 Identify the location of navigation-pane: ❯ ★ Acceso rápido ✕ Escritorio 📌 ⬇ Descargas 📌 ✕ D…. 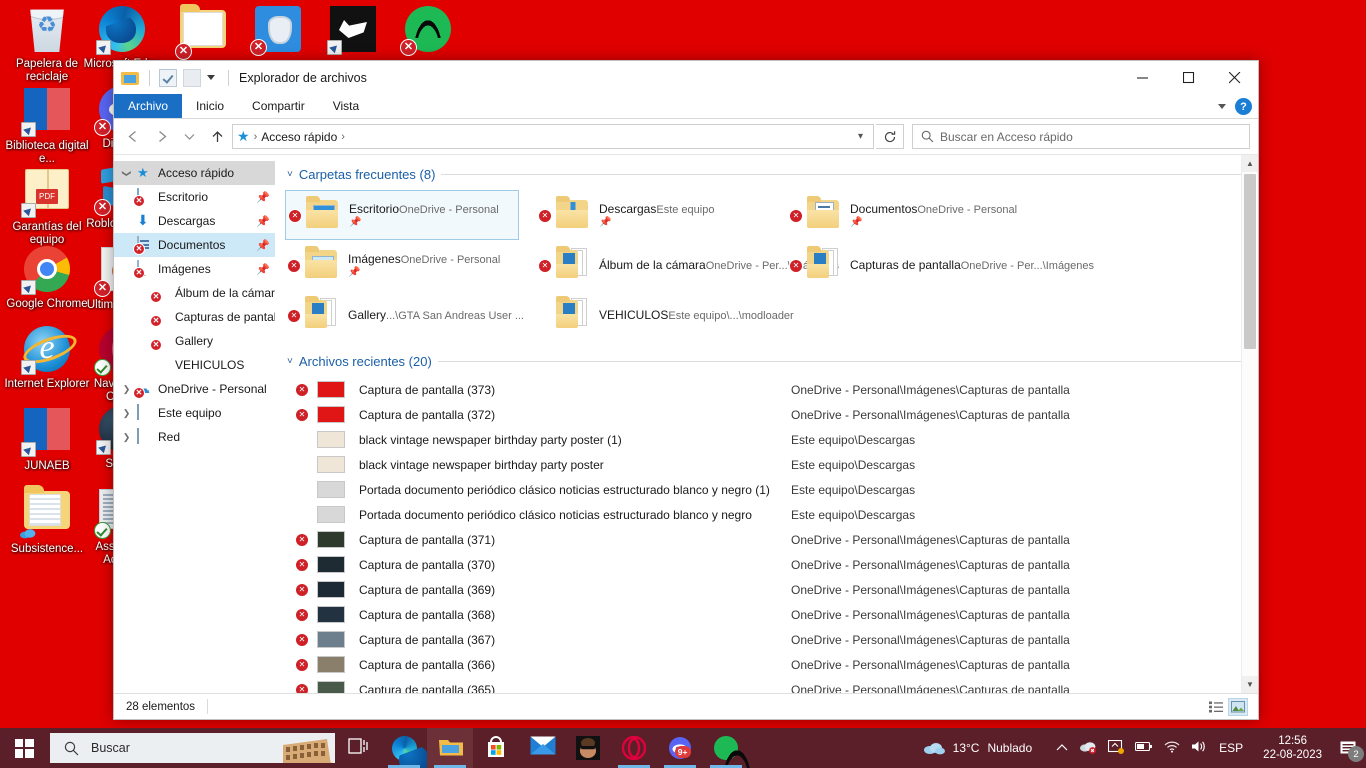
(194, 424).